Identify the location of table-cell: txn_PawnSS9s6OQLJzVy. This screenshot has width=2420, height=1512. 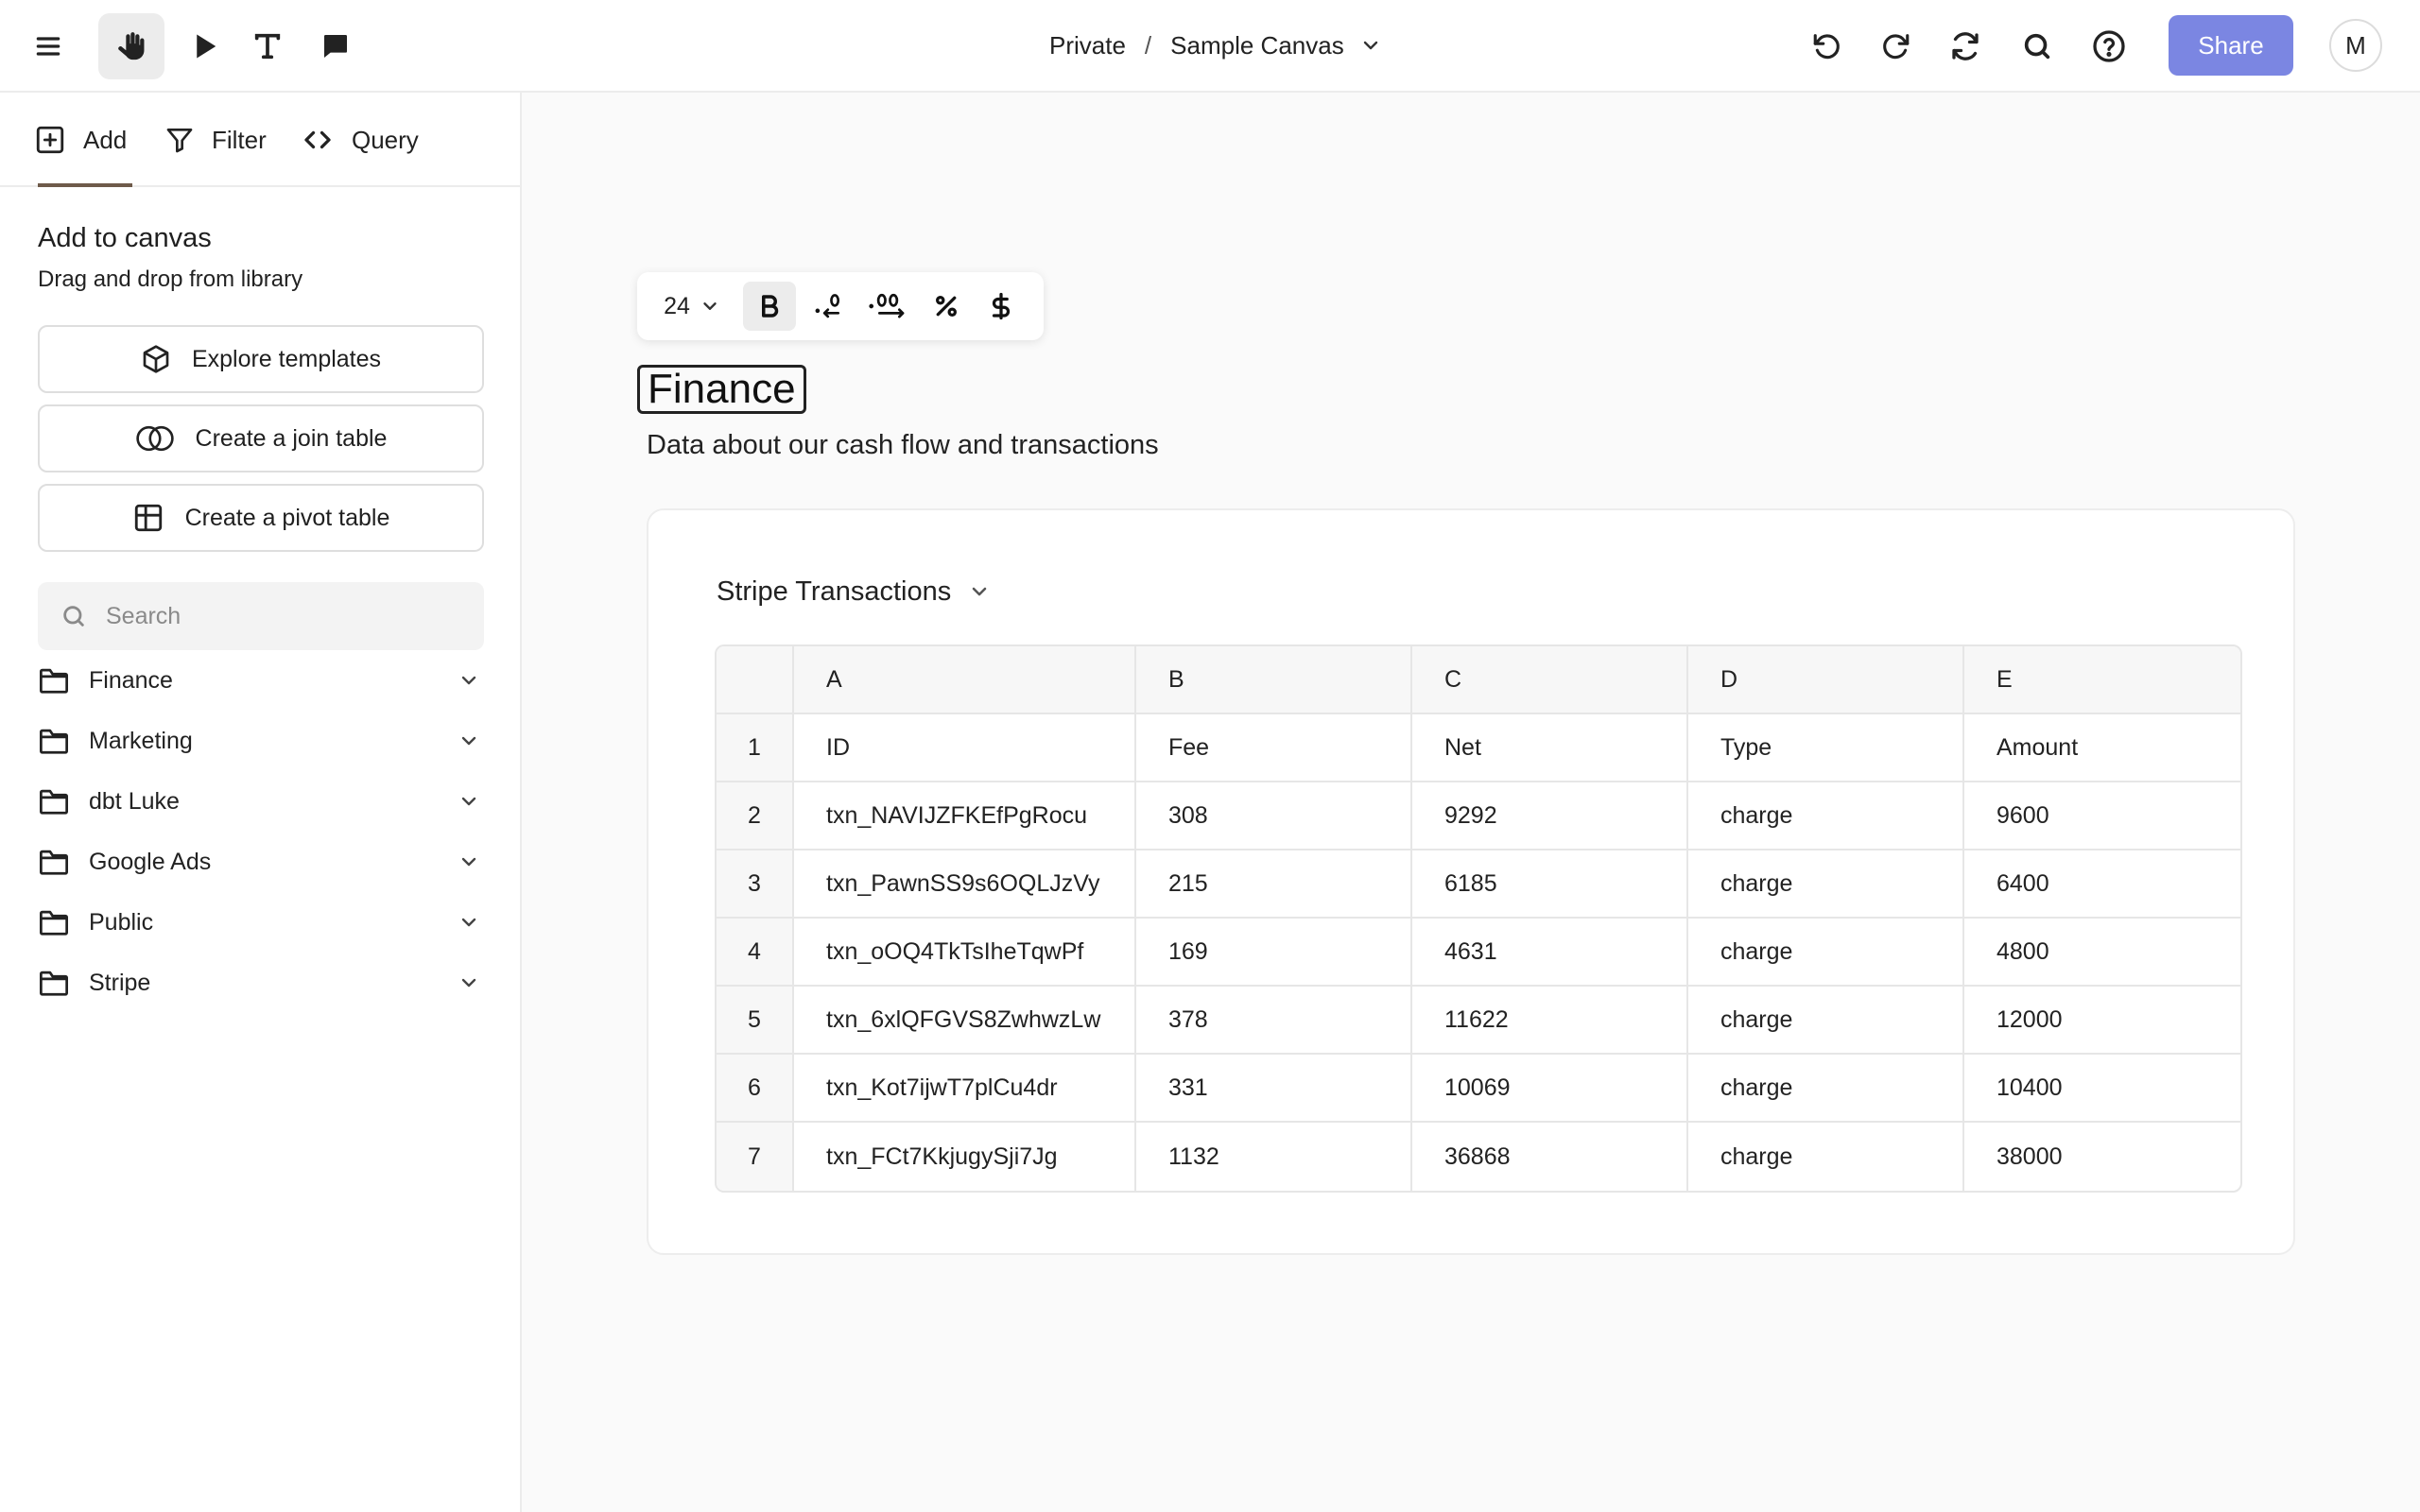
(965, 884).